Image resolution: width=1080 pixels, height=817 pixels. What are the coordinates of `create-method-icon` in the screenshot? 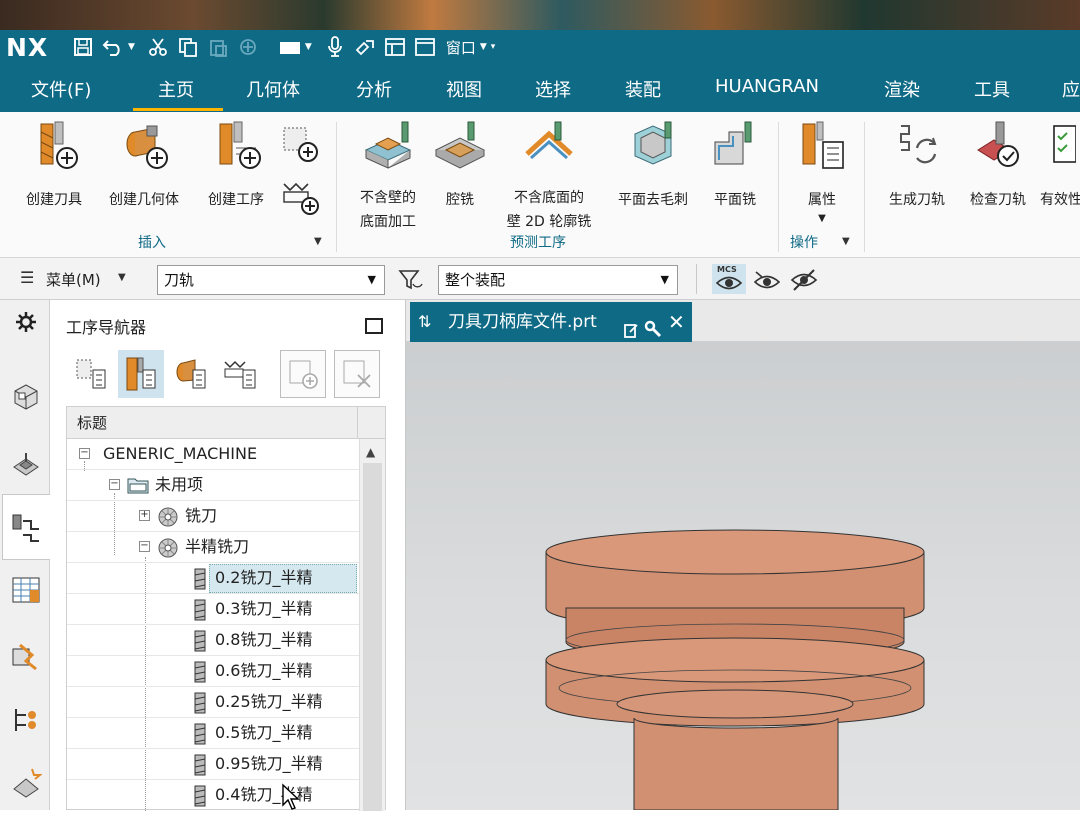 It's located at (300, 146).